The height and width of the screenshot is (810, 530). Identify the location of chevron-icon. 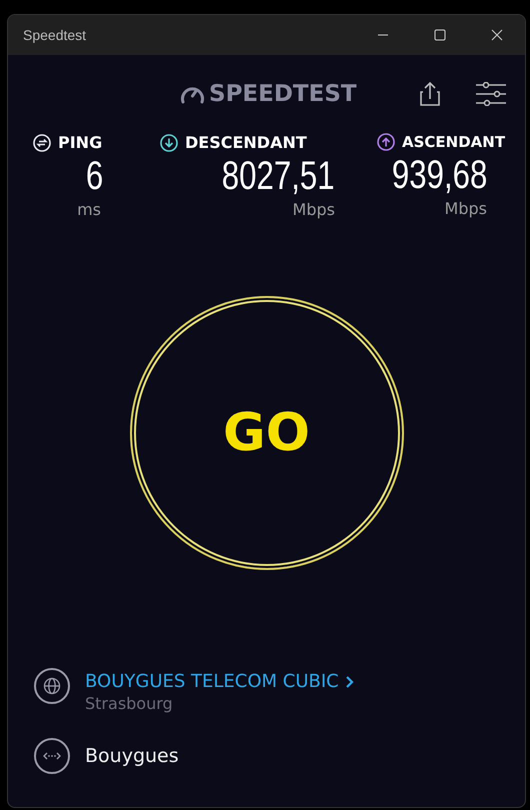
(349, 681).